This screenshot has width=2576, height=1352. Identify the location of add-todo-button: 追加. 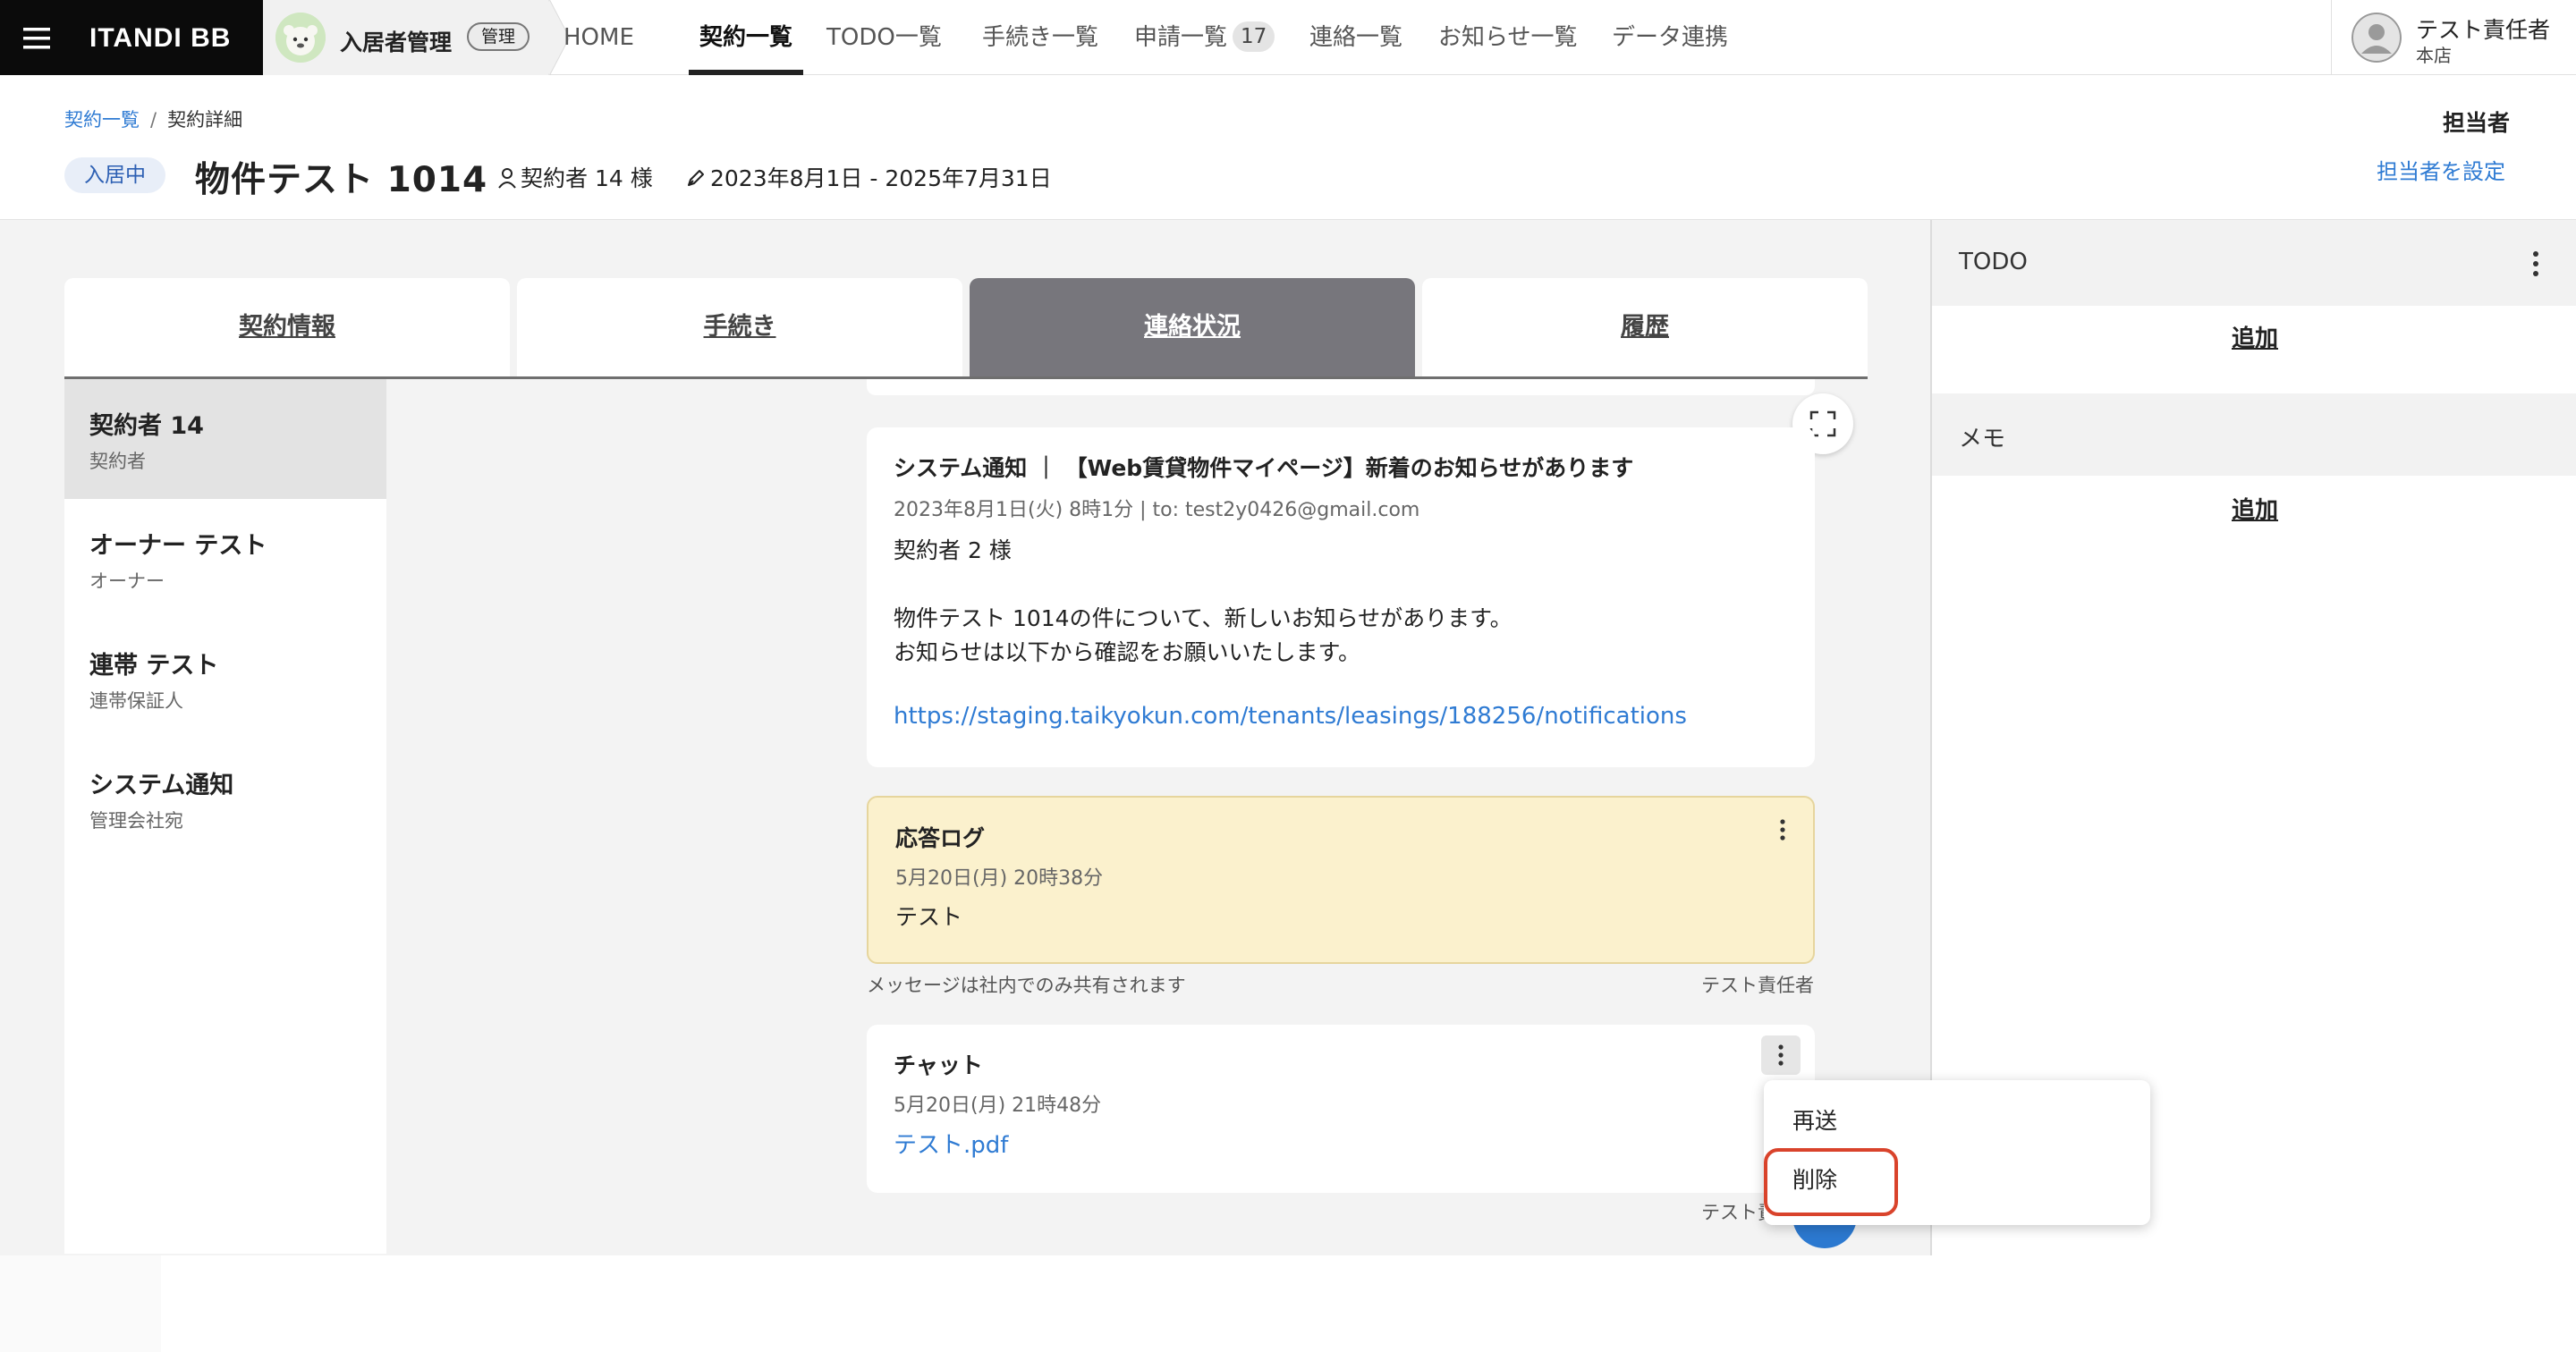
(2254, 336).